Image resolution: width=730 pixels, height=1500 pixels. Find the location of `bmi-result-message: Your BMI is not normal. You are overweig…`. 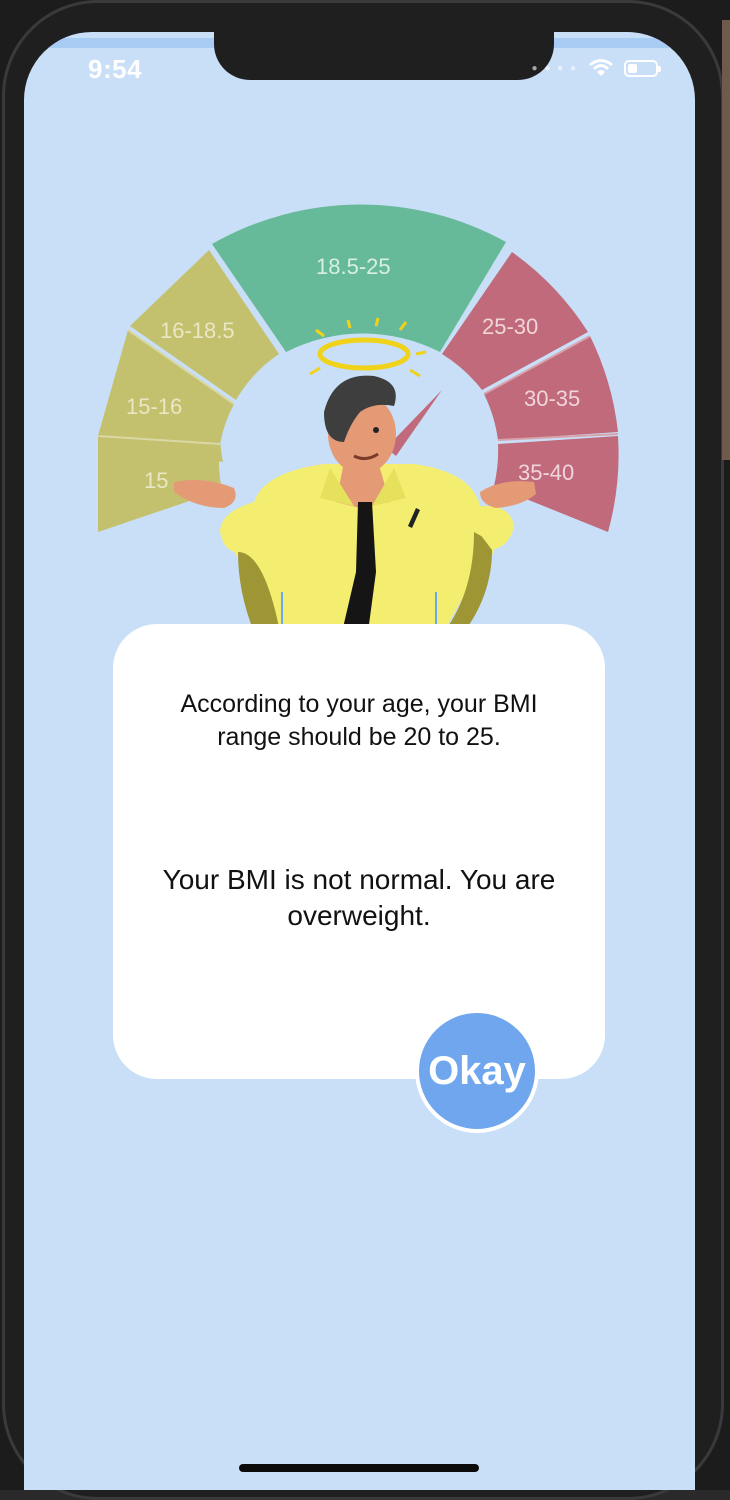

bmi-result-message: Your BMI is not normal. You are overweig… is located at coordinates (359, 897).